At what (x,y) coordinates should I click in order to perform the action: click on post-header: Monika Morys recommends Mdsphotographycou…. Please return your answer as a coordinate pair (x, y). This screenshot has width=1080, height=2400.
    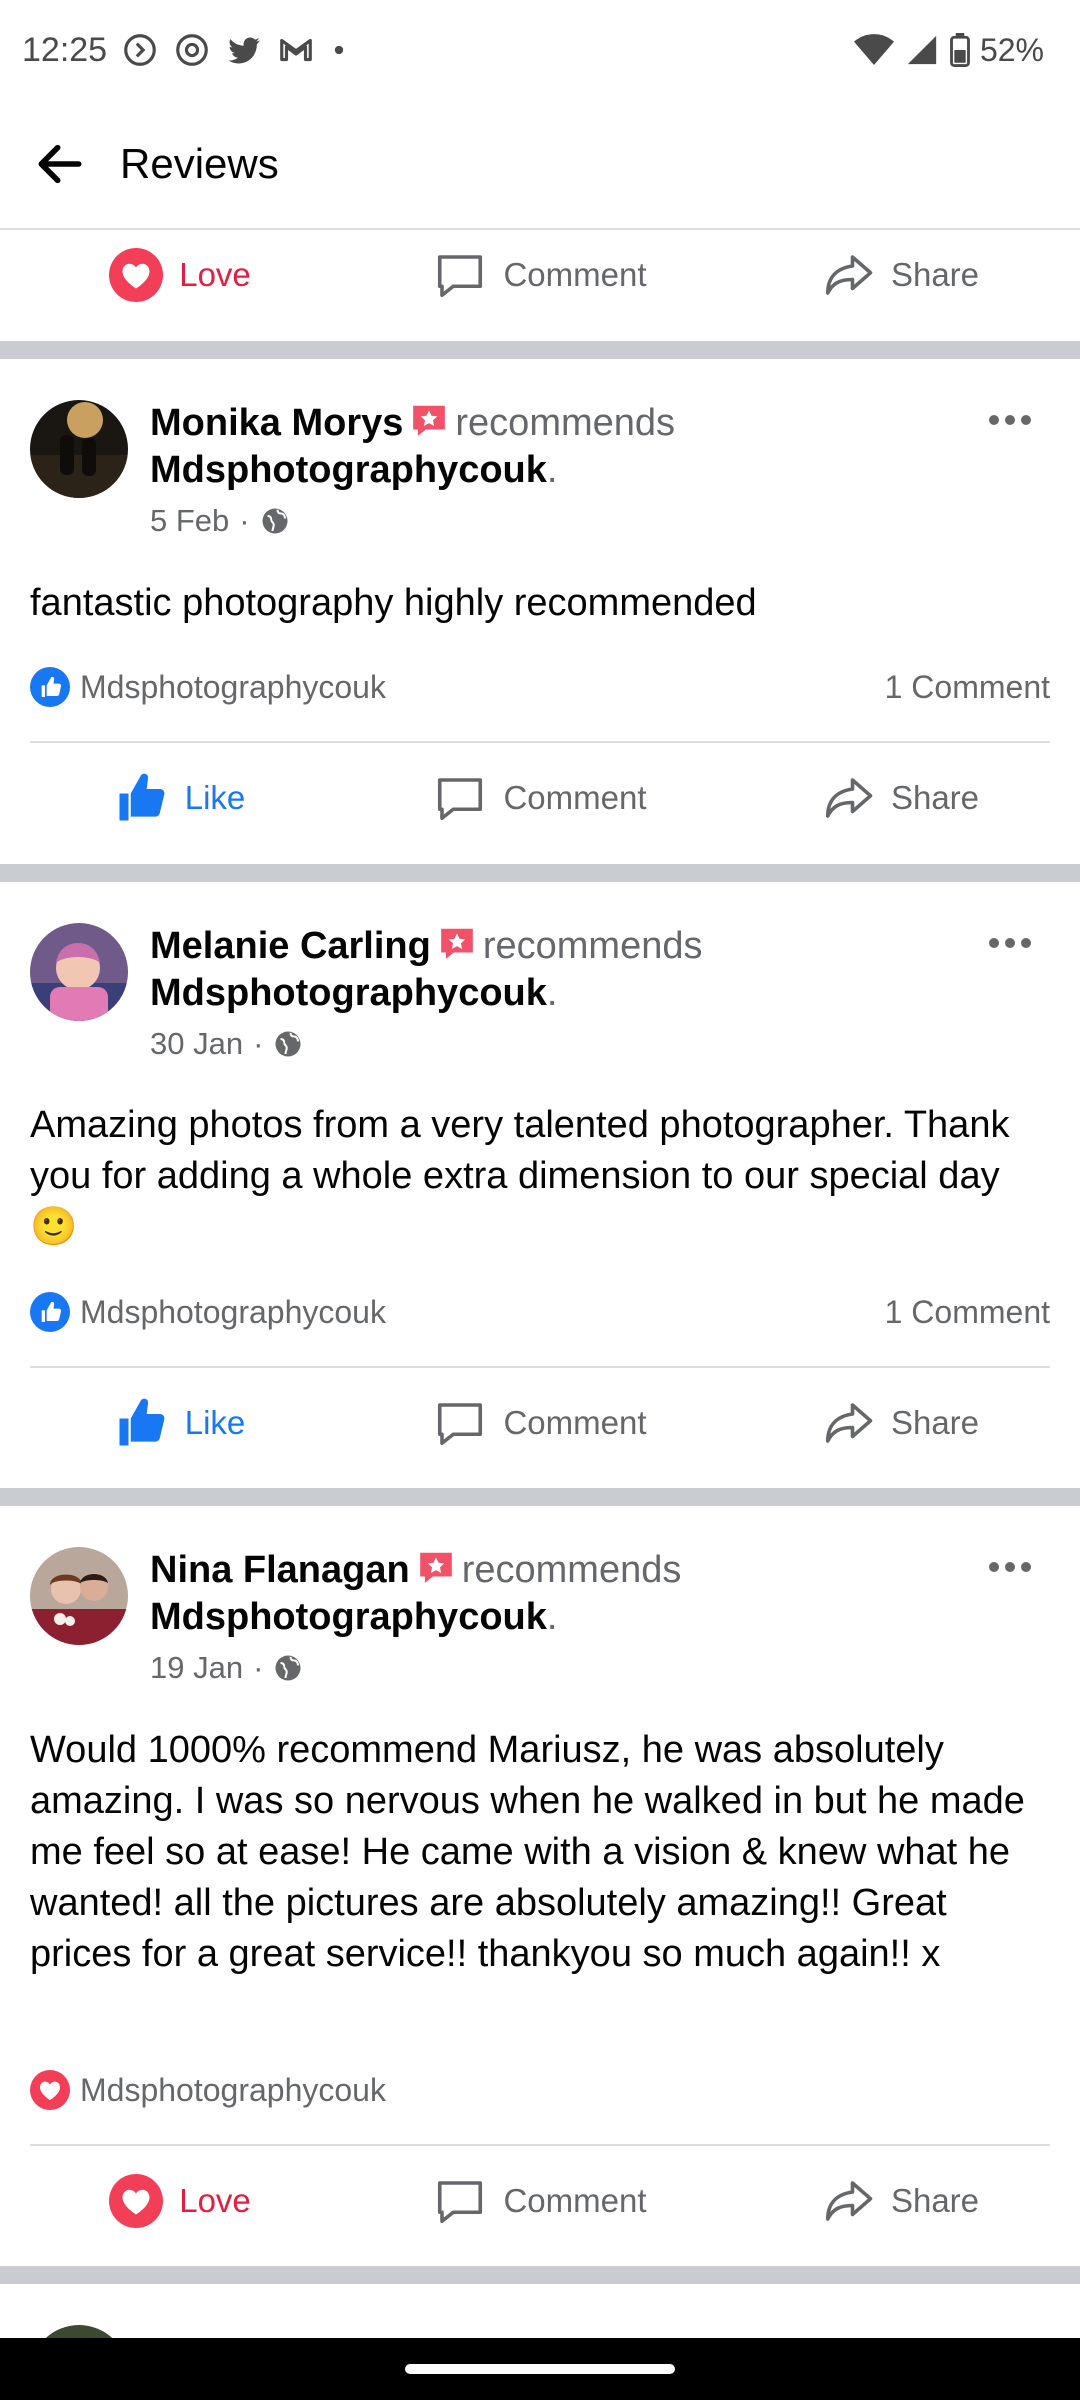
    Looking at the image, I should click on (555, 447).